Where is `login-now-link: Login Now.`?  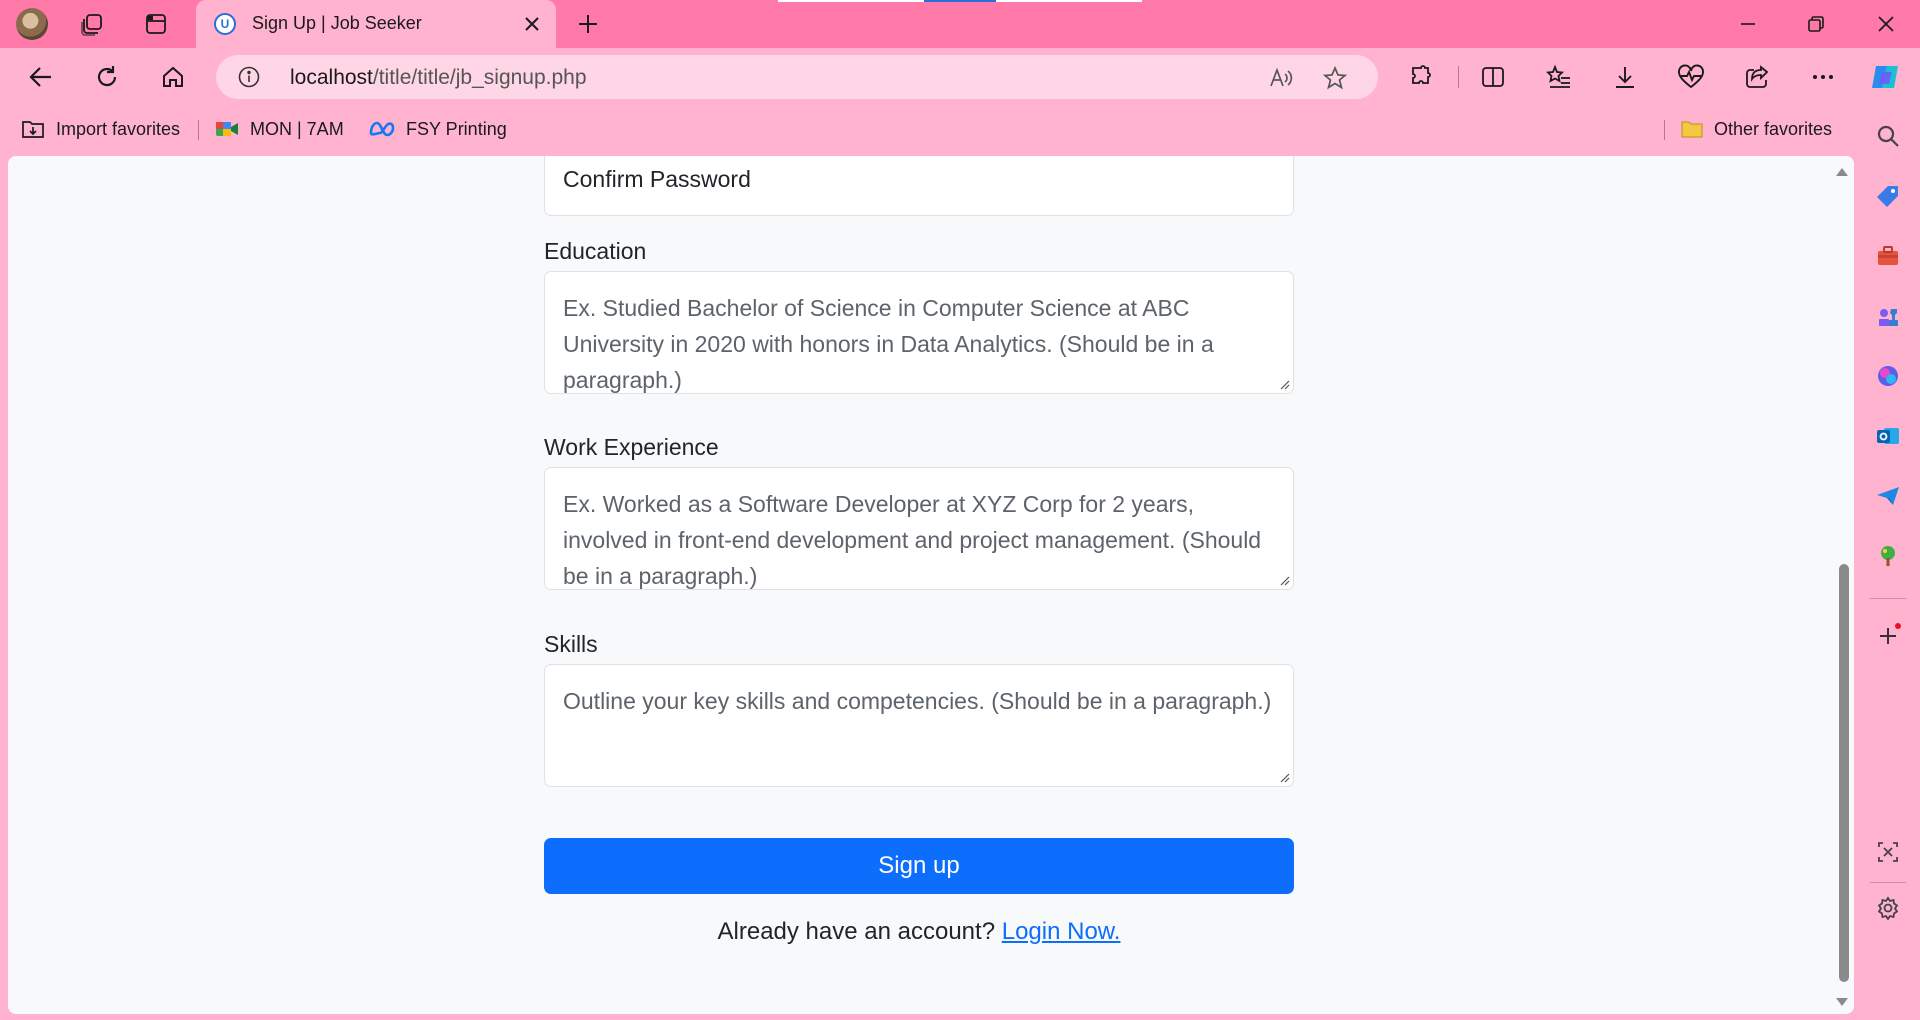
login-now-link: Login Now. is located at coordinates (1061, 931).